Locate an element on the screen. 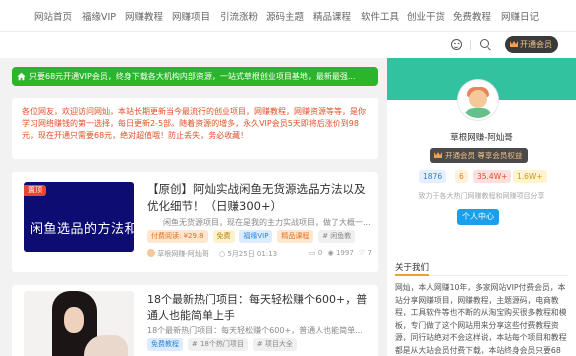 This screenshot has width=576, height=356. stat-likes: 1.6W+ is located at coordinates (530, 176).